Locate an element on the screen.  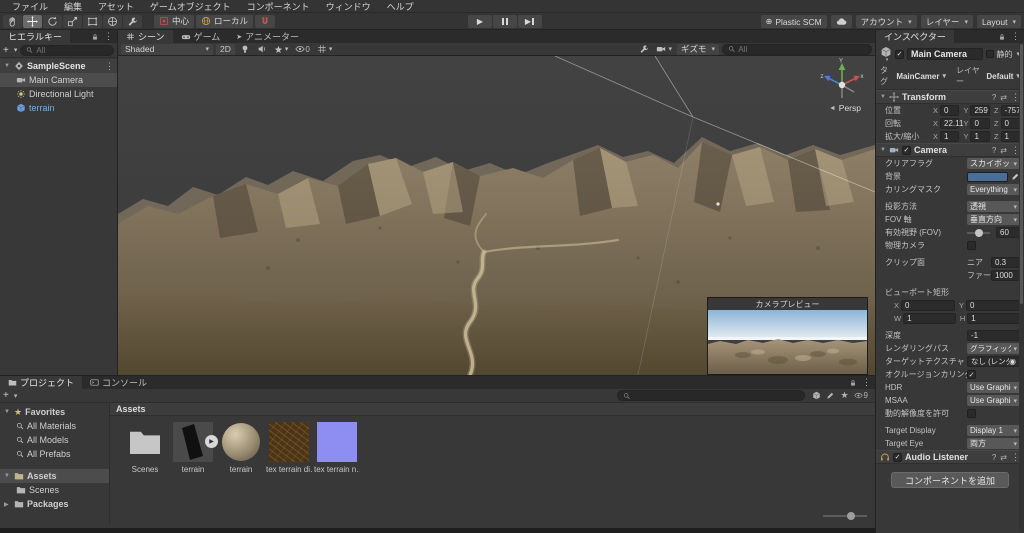
tab-hierarchy: ヒエラルキー is located at coordinates (35, 36).